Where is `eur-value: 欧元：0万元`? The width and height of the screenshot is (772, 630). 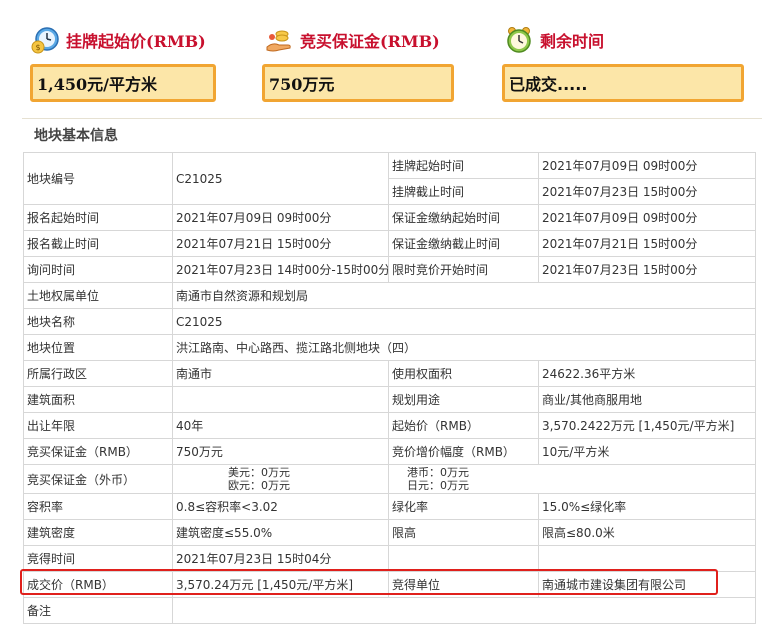 eur-value: 欧元：0万元 is located at coordinates (259, 485).